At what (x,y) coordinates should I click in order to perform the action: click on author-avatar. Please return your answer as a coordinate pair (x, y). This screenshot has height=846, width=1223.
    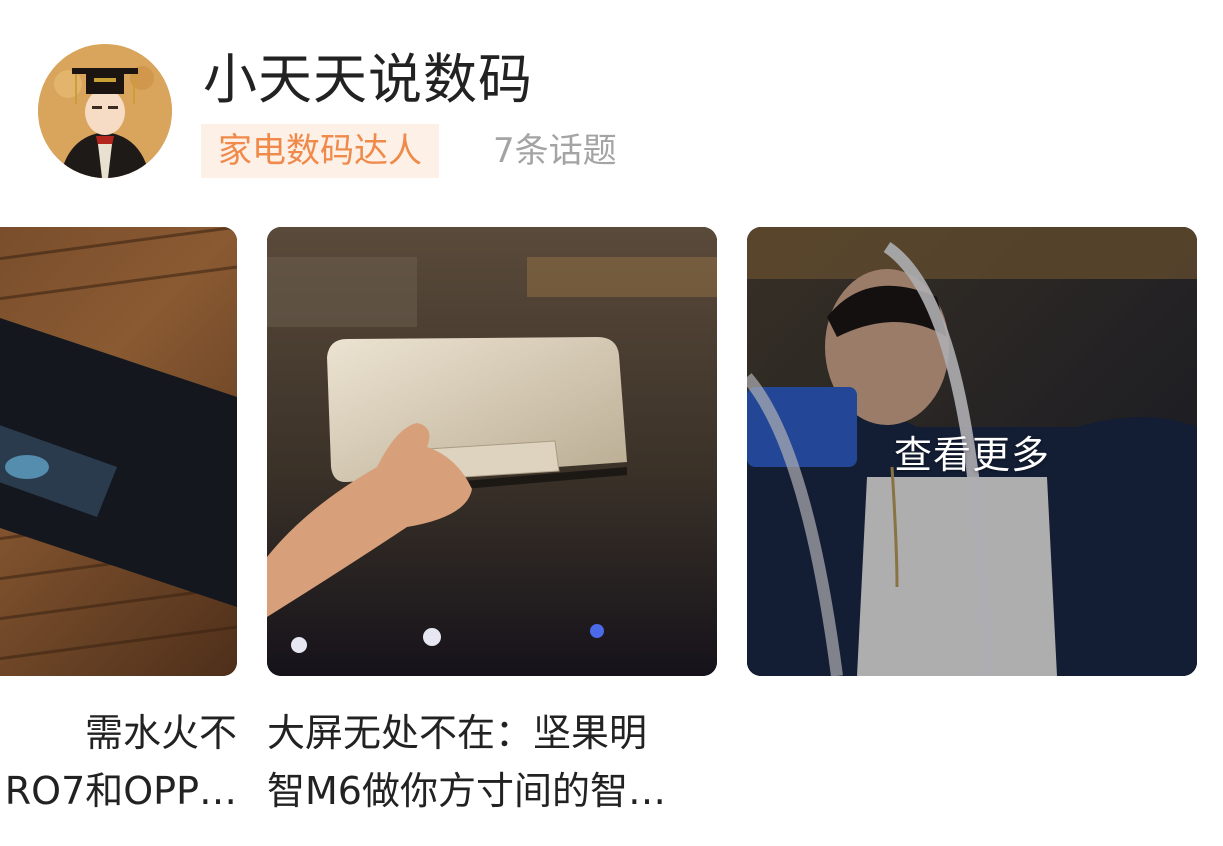
    Looking at the image, I should click on (105, 111).